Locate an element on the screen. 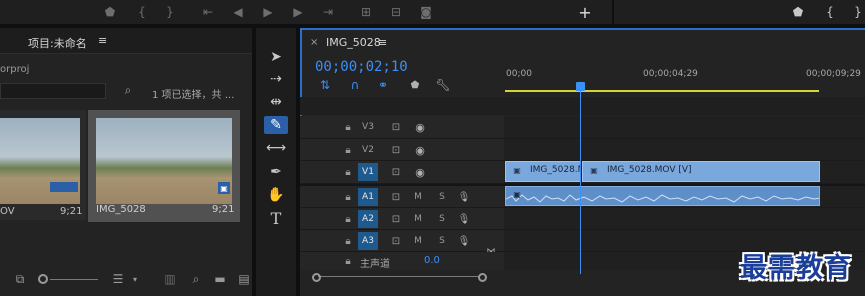 The height and width of the screenshot is (296, 865). timecode-display: 00;00;02;10 is located at coordinates (361, 67).